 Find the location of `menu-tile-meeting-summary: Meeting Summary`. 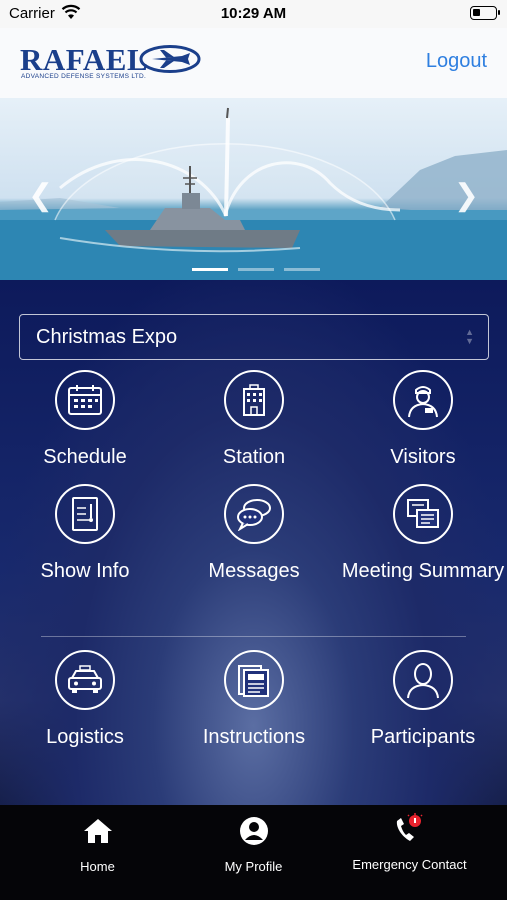

menu-tile-meeting-summary: Meeting Summary is located at coordinates (422, 533).